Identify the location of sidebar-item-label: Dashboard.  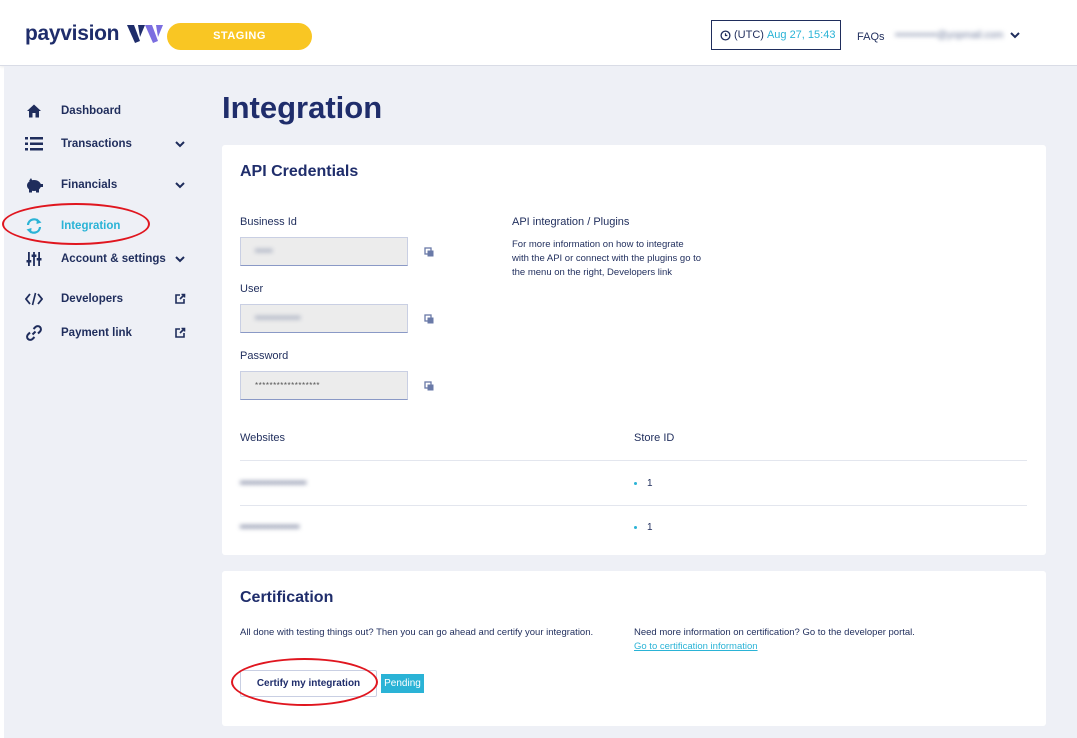
(91, 111).